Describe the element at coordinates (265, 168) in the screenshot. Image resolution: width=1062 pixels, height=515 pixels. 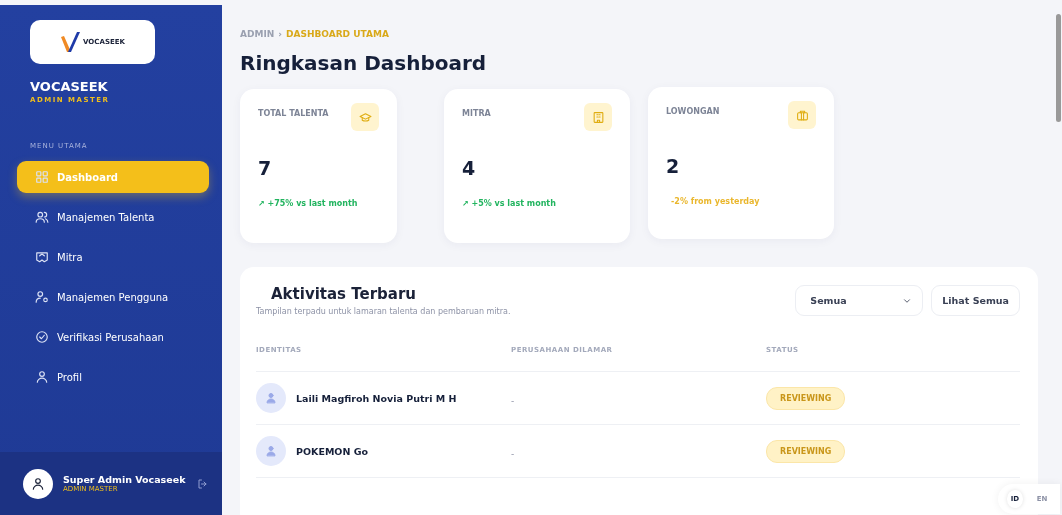
I see `stat-value: 7` at that location.